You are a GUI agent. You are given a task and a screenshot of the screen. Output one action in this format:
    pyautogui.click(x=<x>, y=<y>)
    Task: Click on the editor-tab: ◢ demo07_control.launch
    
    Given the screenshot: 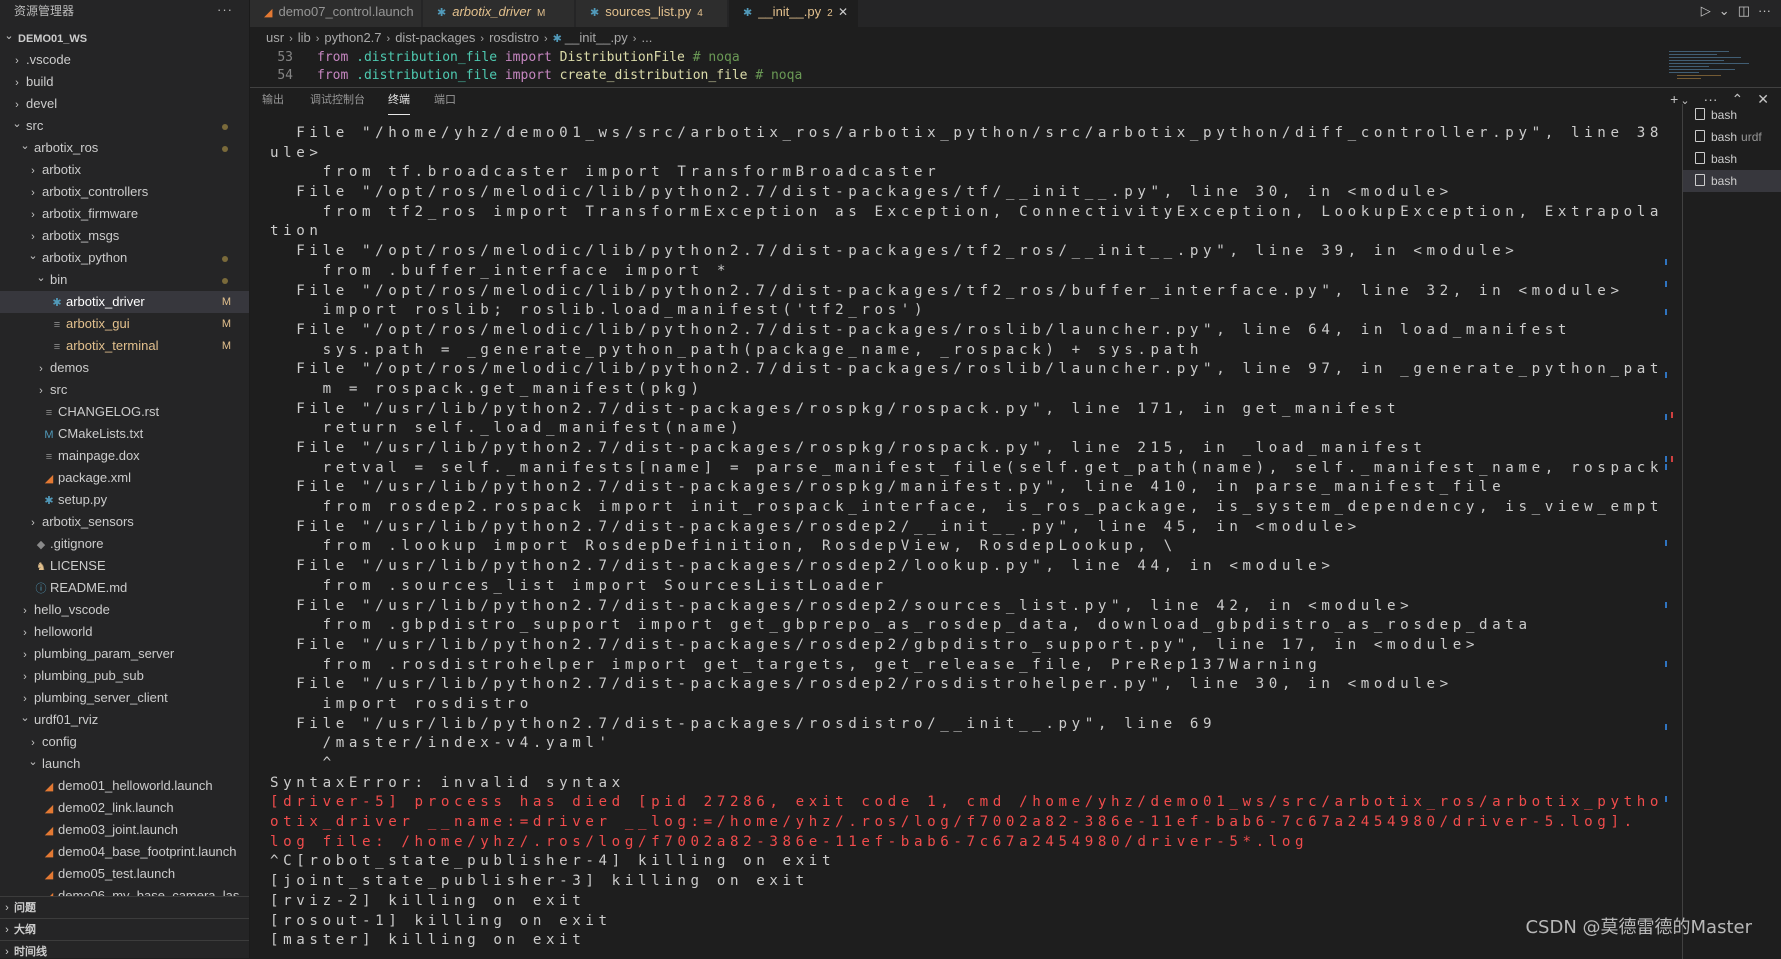 What is the action you would take?
    pyautogui.click(x=336, y=13)
    